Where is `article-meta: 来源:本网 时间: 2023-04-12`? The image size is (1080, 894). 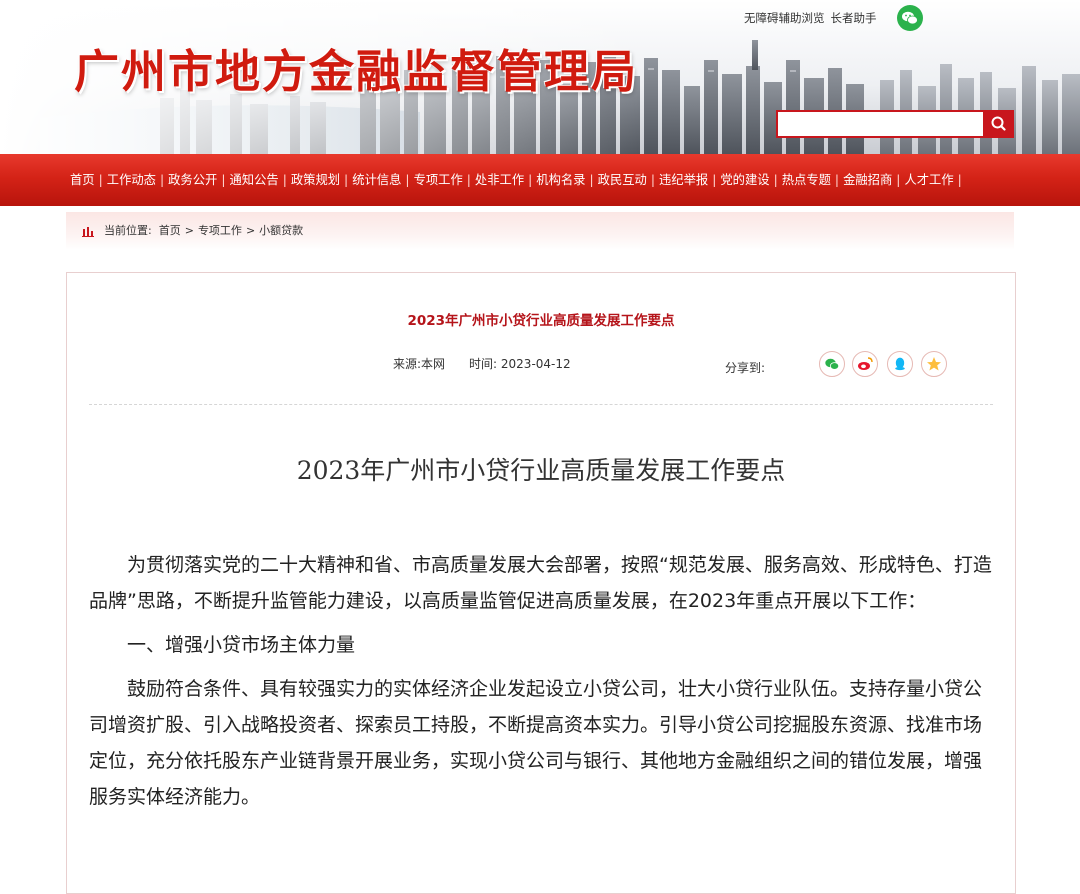
article-meta: 来源:本网 时间: 2023-04-12 is located at coordinates (482, 363).